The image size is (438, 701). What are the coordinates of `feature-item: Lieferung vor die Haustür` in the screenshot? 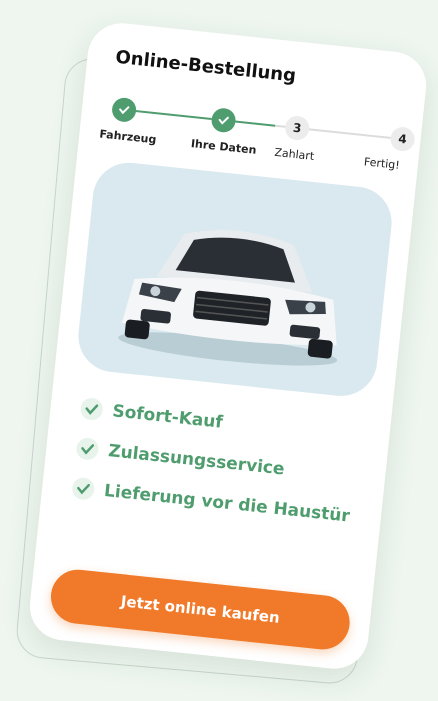 It's located at (211, 502).